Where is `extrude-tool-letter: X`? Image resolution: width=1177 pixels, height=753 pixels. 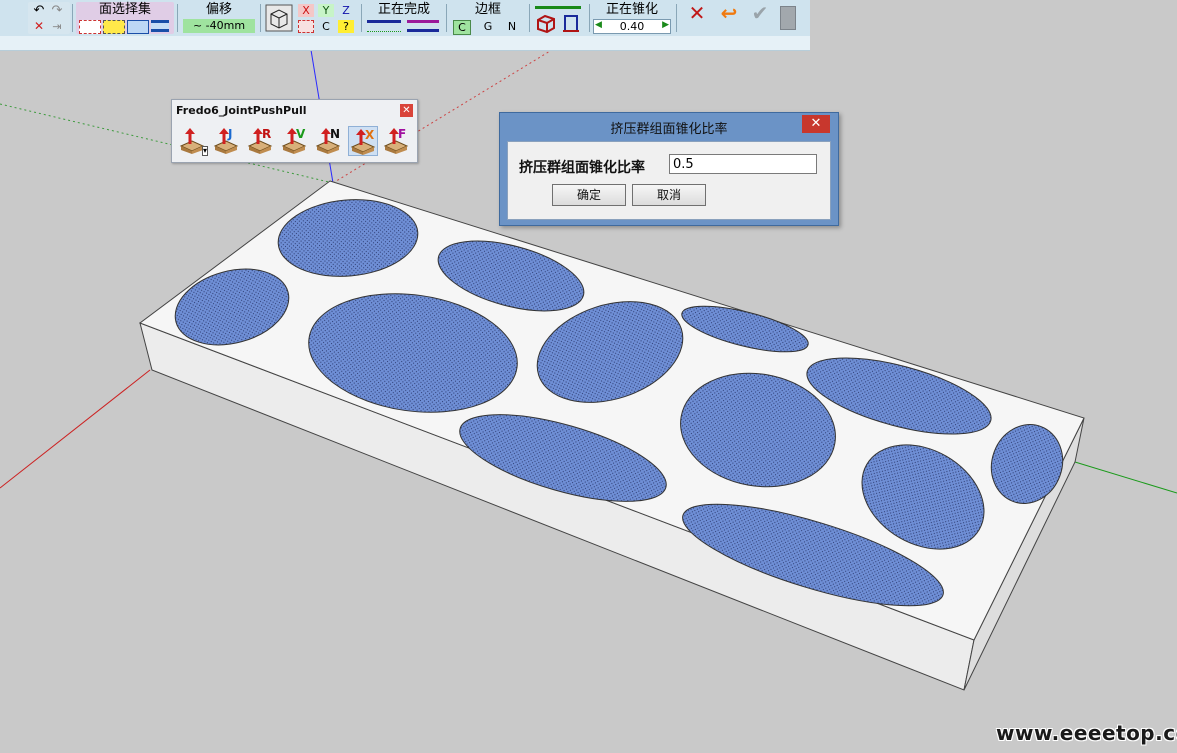
extrude-tool-letter: X is located at coordinates (370, 135).